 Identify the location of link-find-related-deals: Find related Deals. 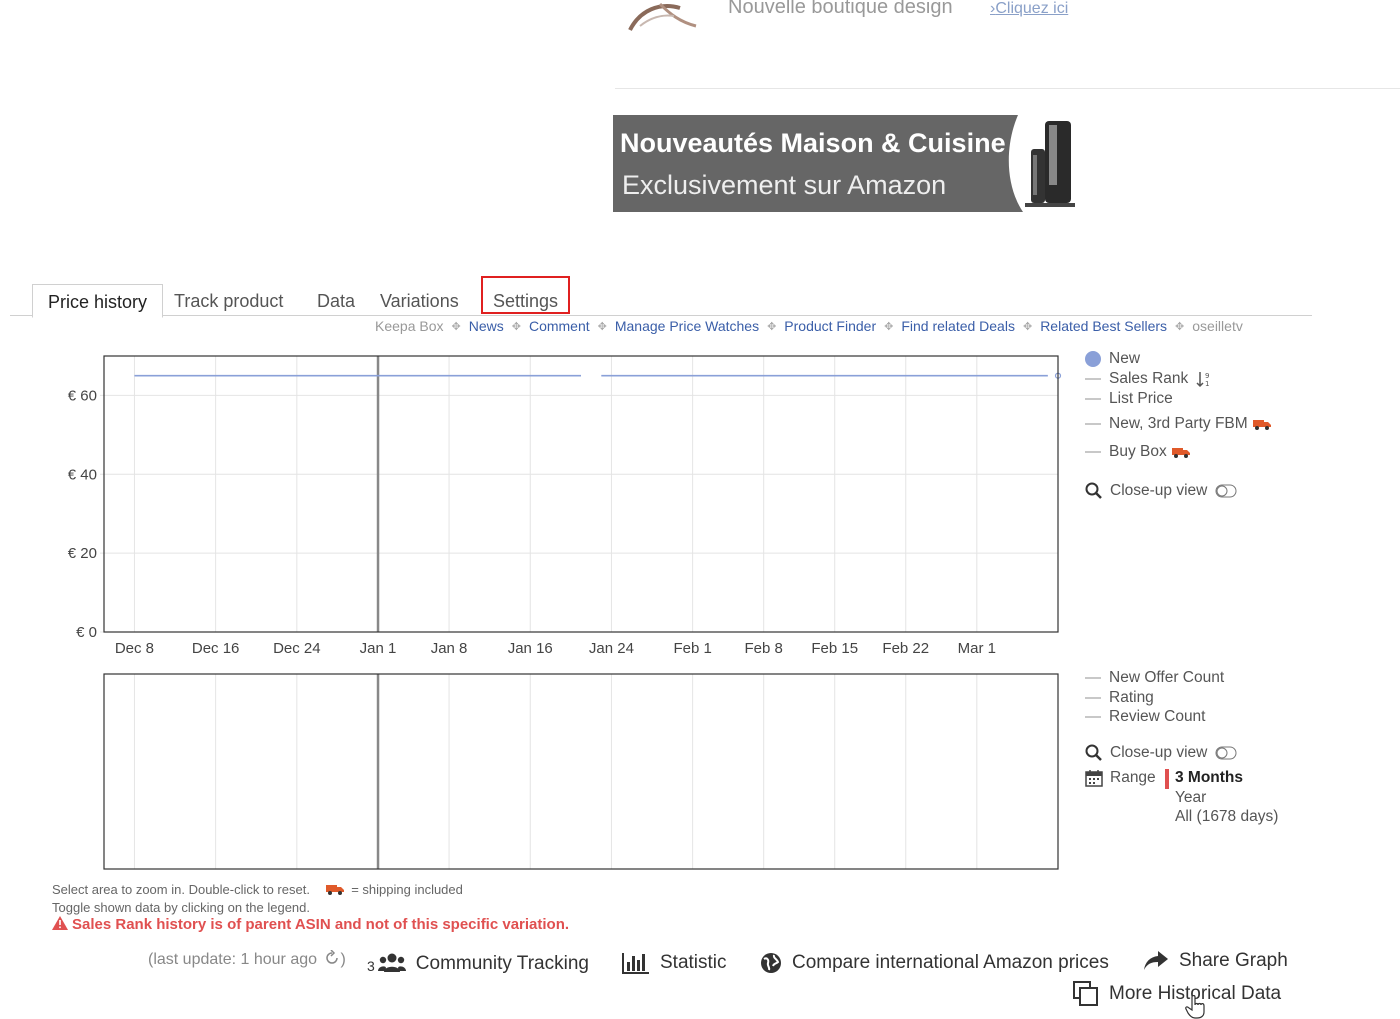
(958, 326).